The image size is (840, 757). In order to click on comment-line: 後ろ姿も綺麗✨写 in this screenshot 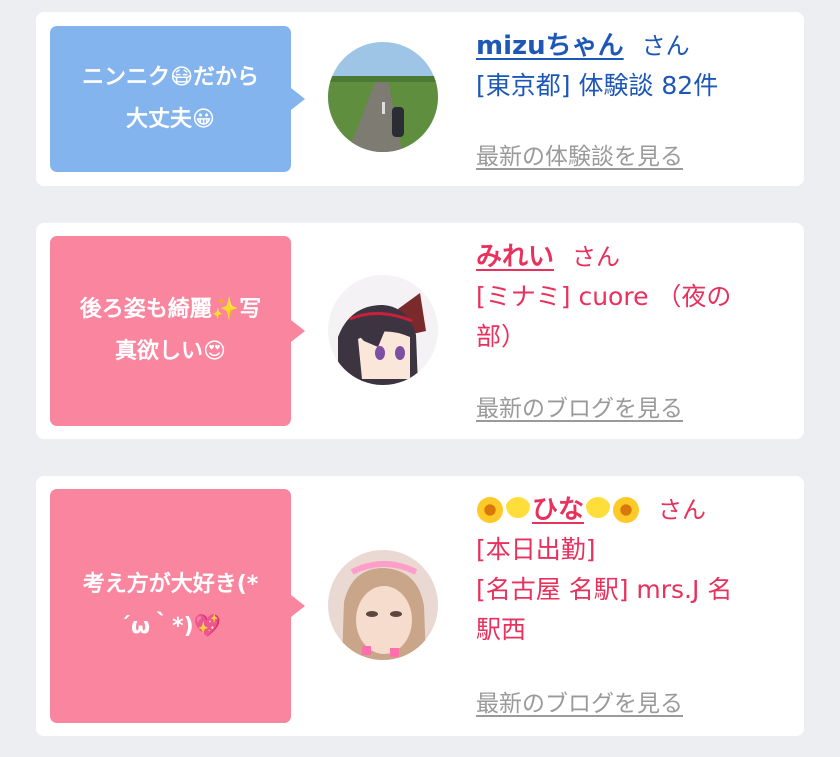, I will do `click(170, 309)`.